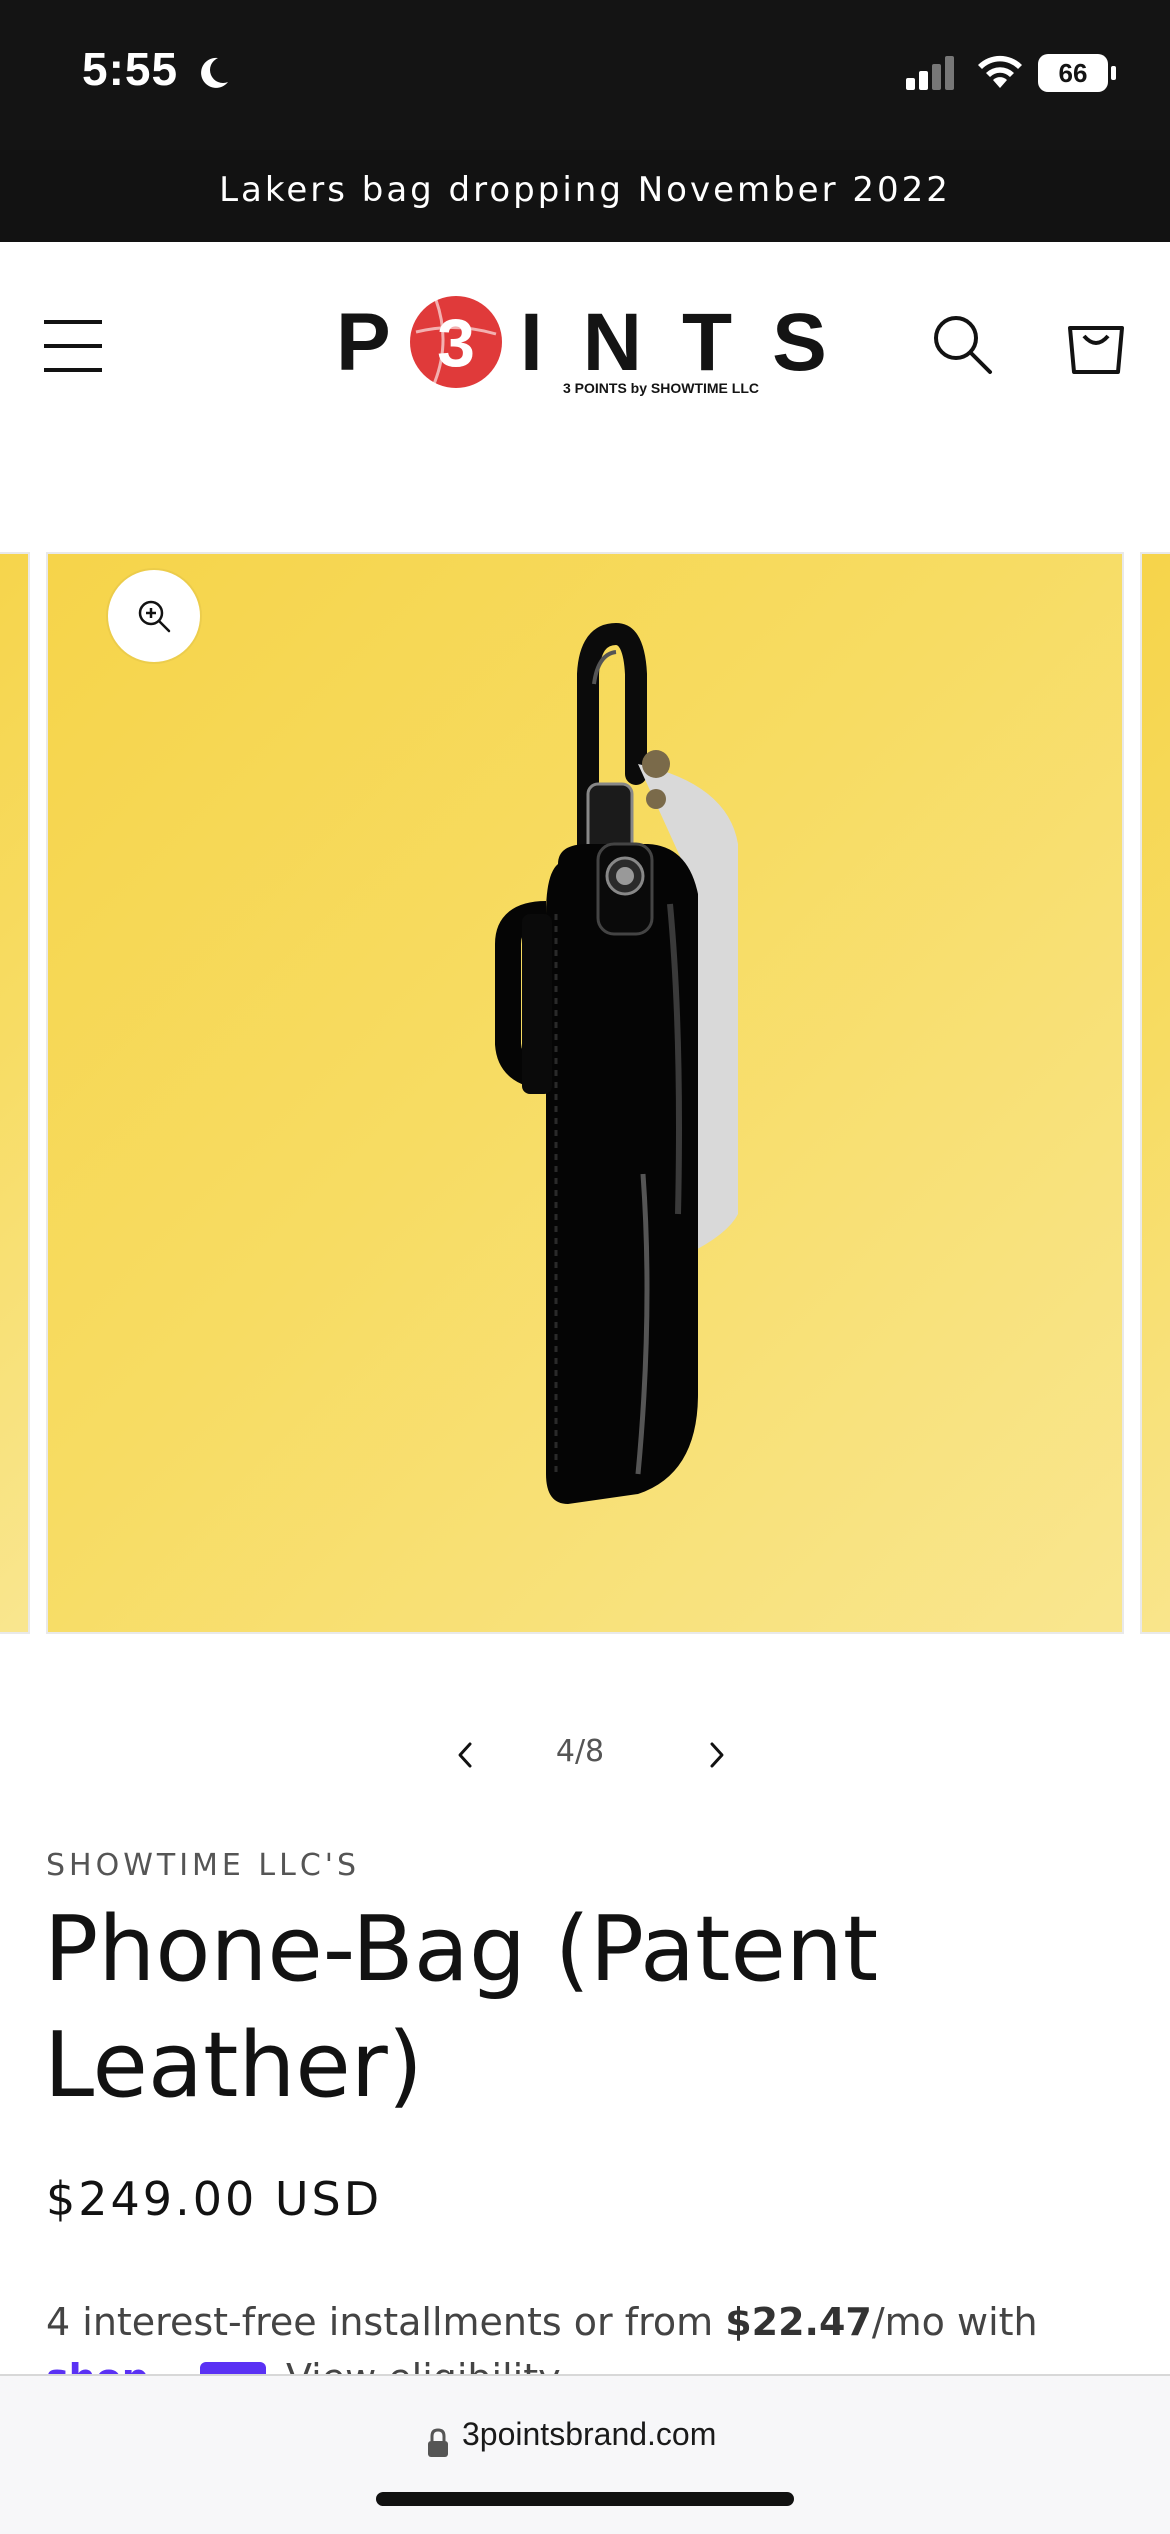  I want to click on gallery-slide-previous, so click(15, 1093).